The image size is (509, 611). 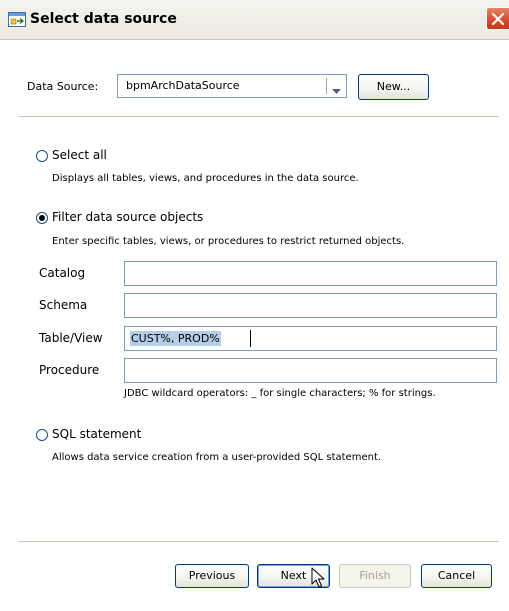 I want to click on bottom-separator, so click(x=259, y=541).